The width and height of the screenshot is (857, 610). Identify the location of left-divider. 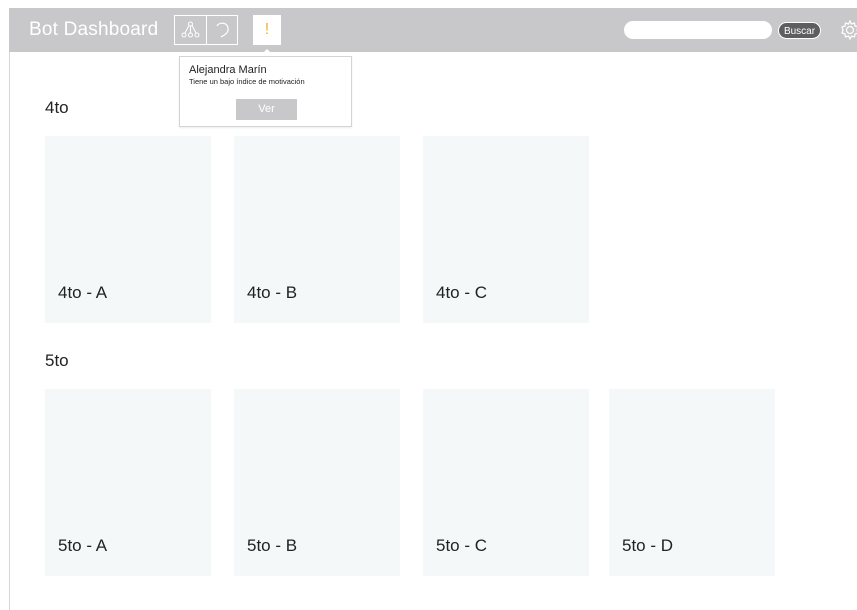
(9, 331).